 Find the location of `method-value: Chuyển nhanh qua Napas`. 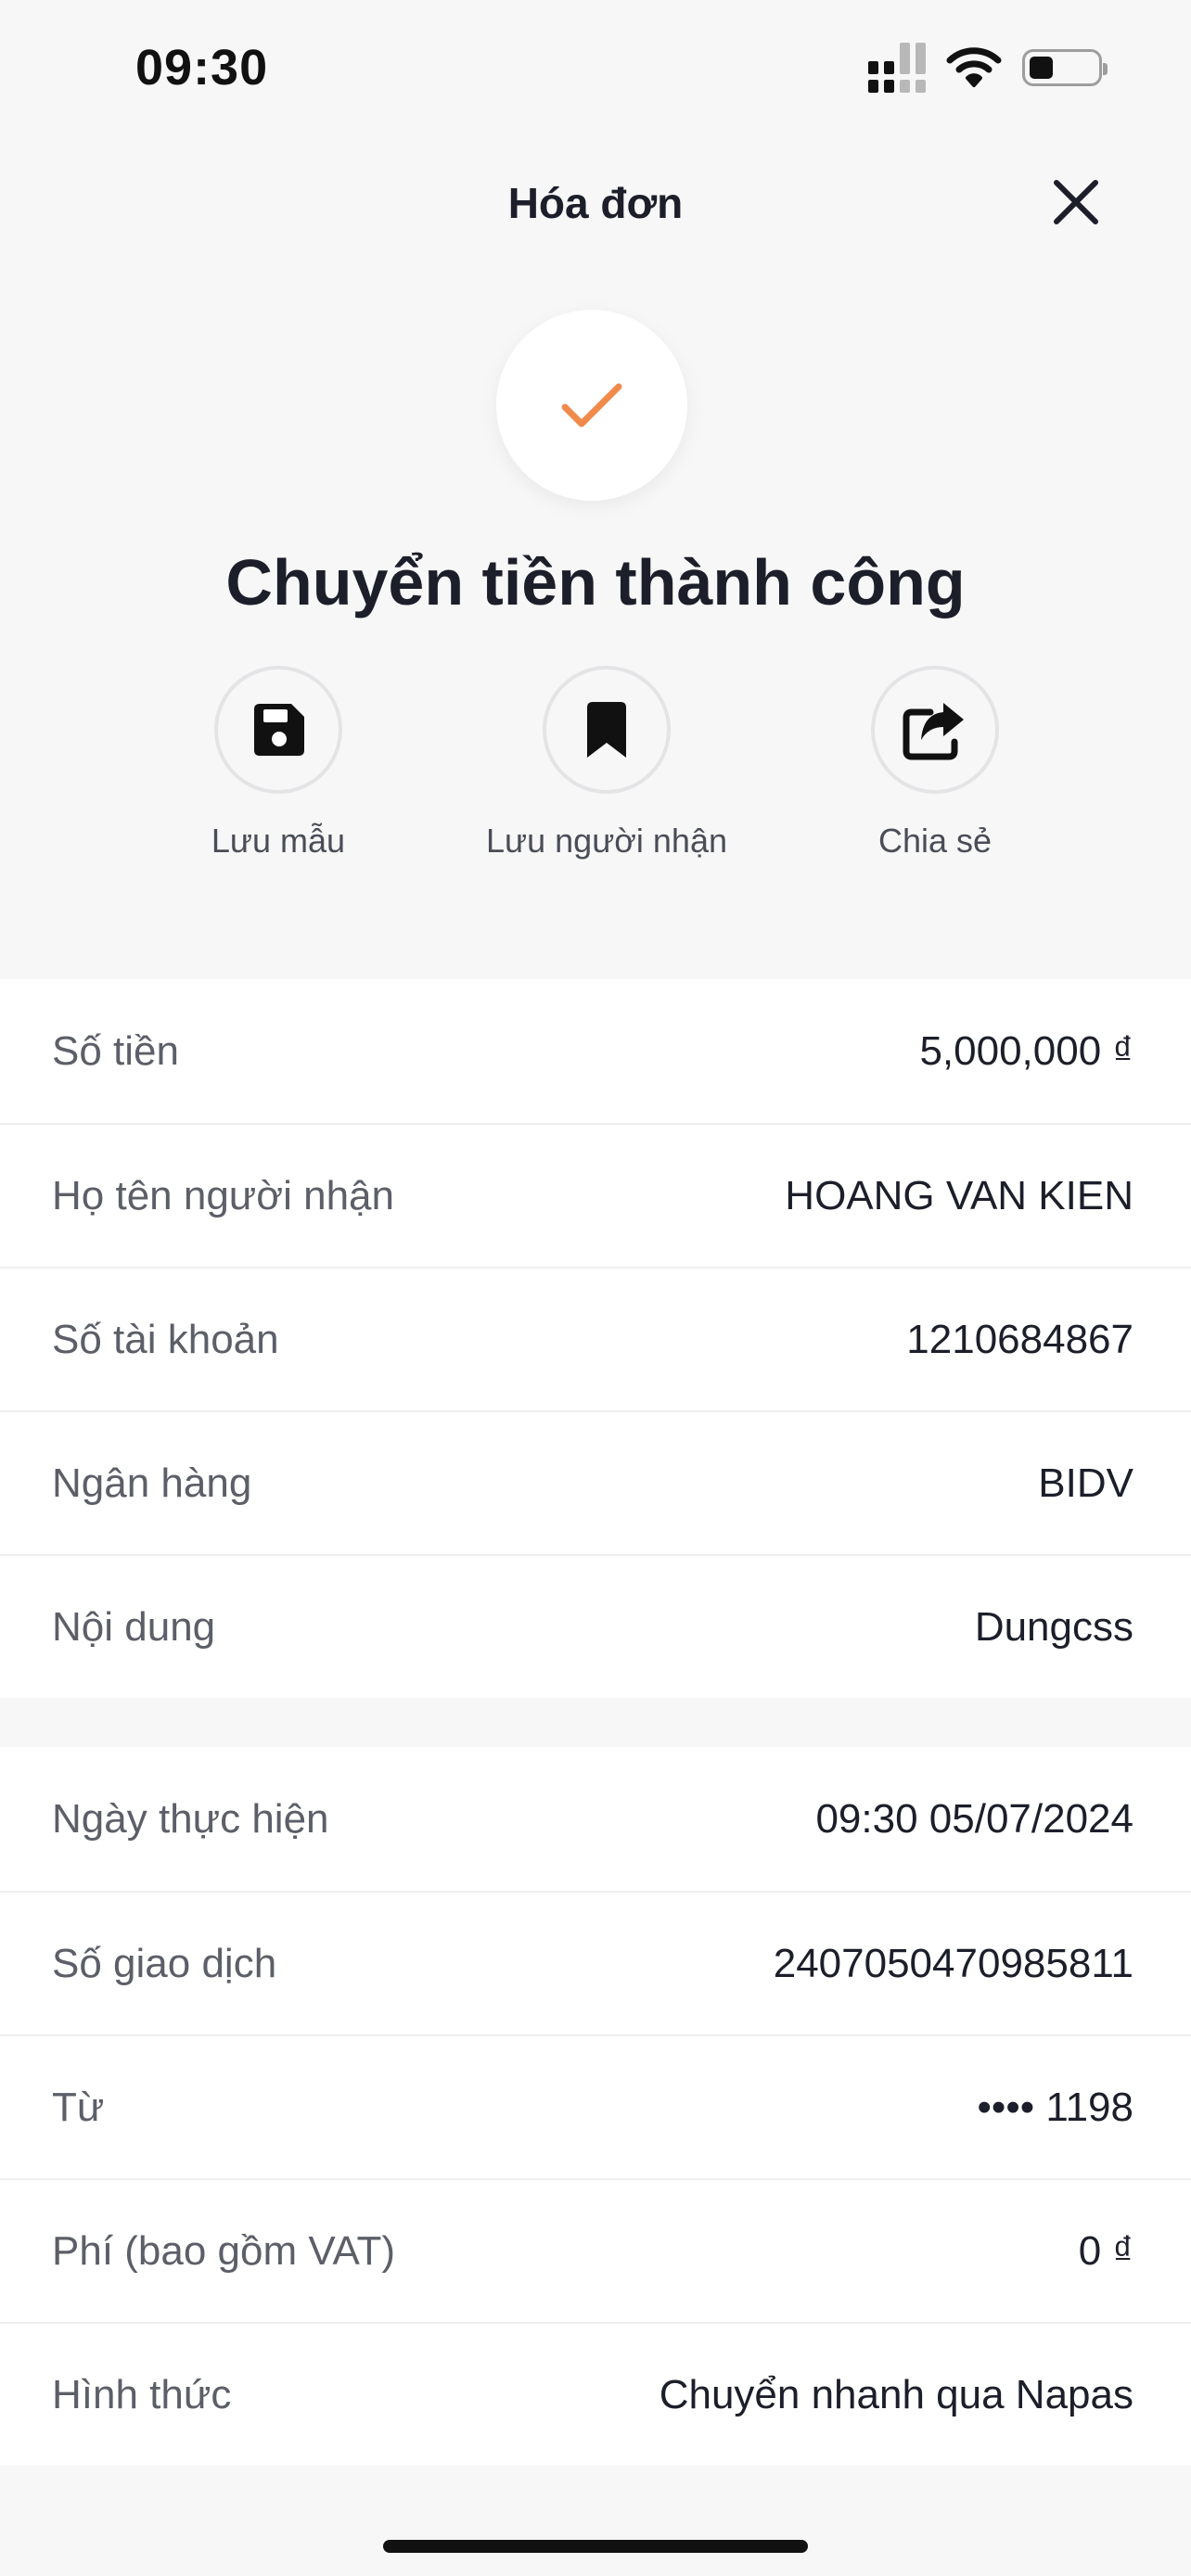

method-value: Chuyển nhanh qua Napas is located at coordinates (896, 2394).